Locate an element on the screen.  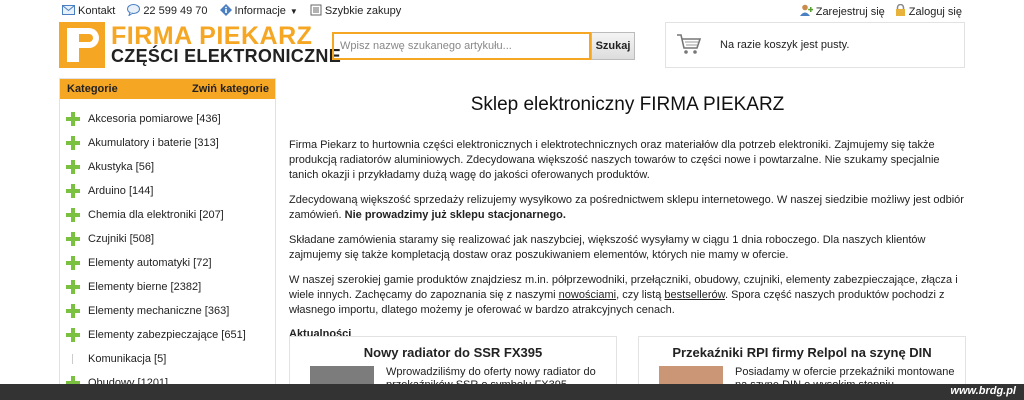
lock-icon is located at coordinates (900, 11).